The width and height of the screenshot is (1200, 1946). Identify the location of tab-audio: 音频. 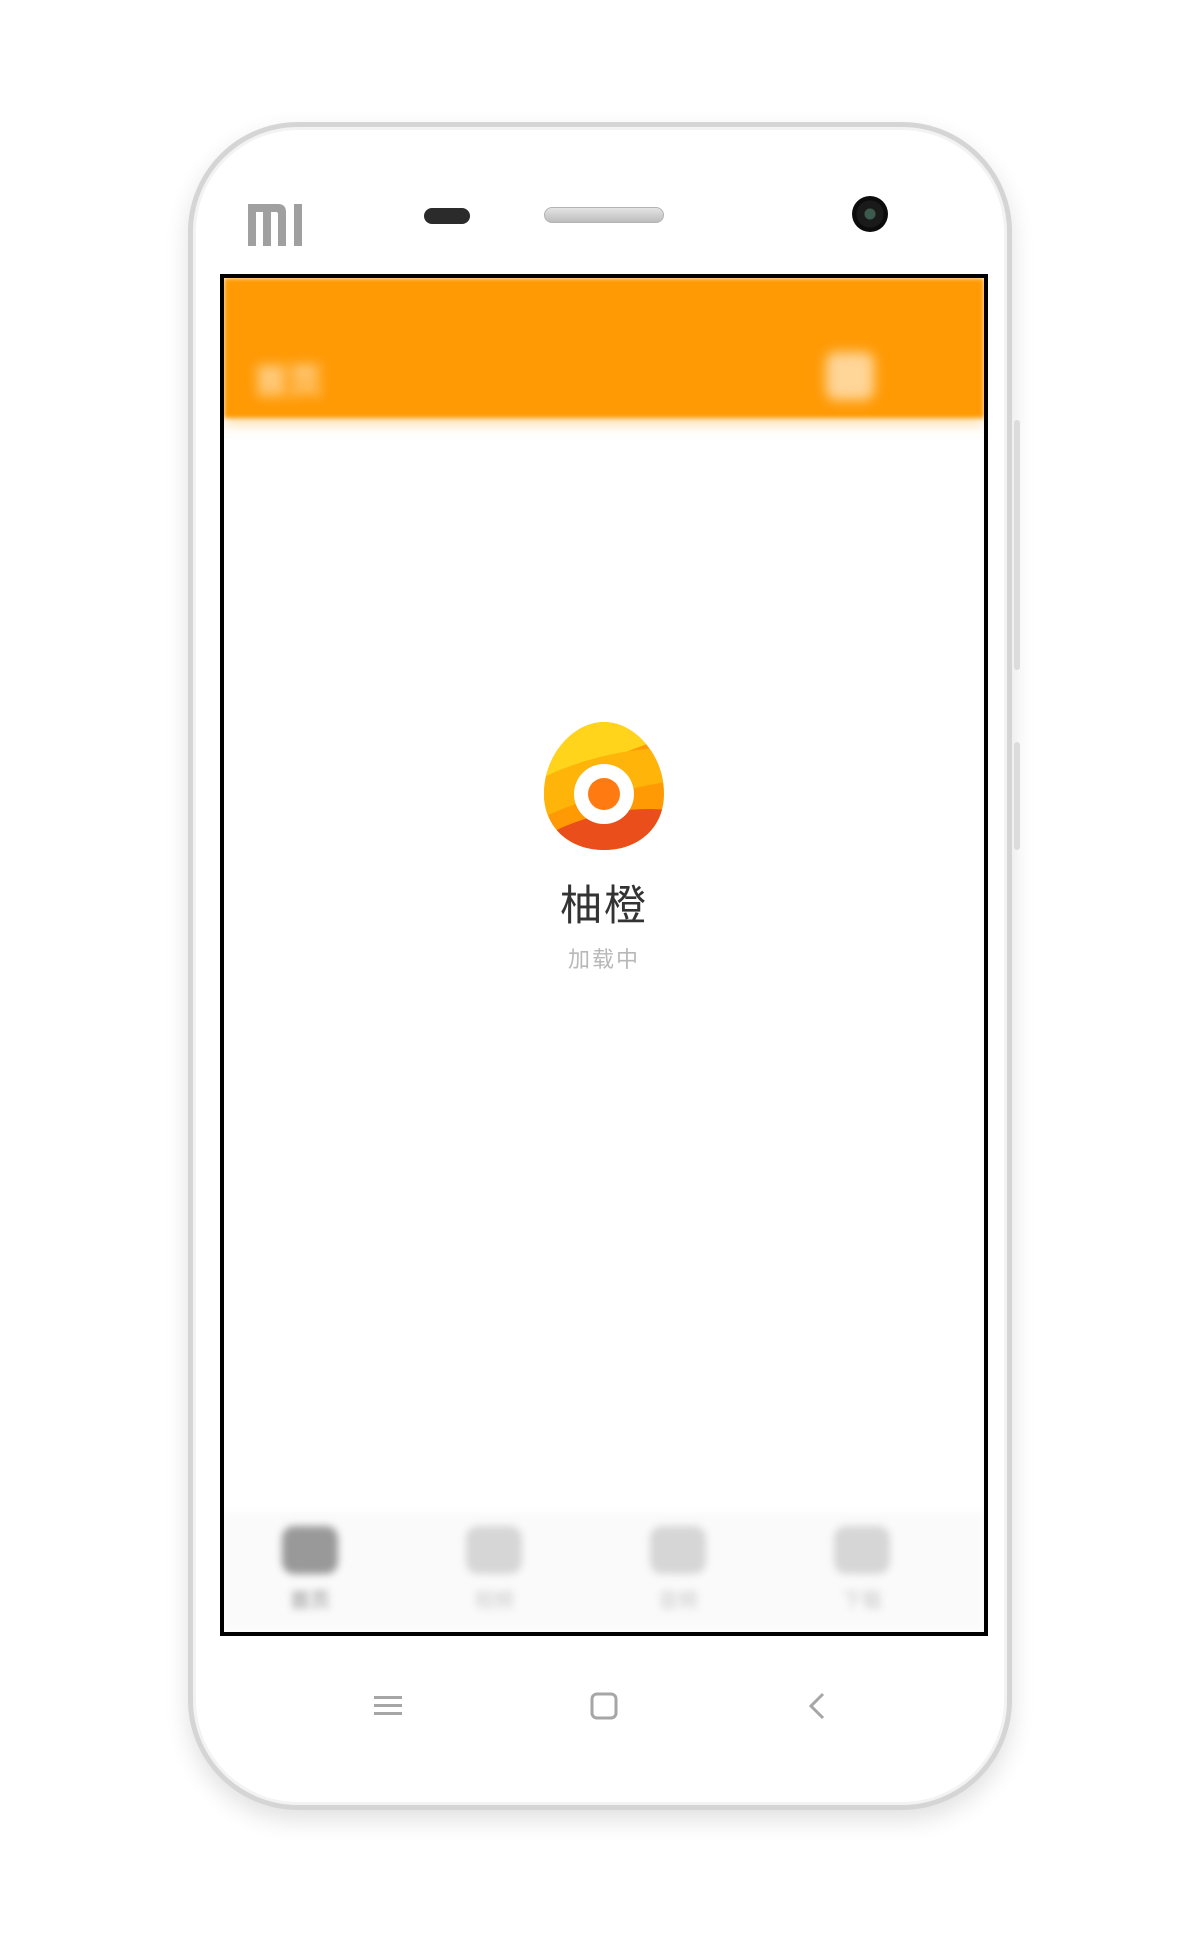
(678, 1576).